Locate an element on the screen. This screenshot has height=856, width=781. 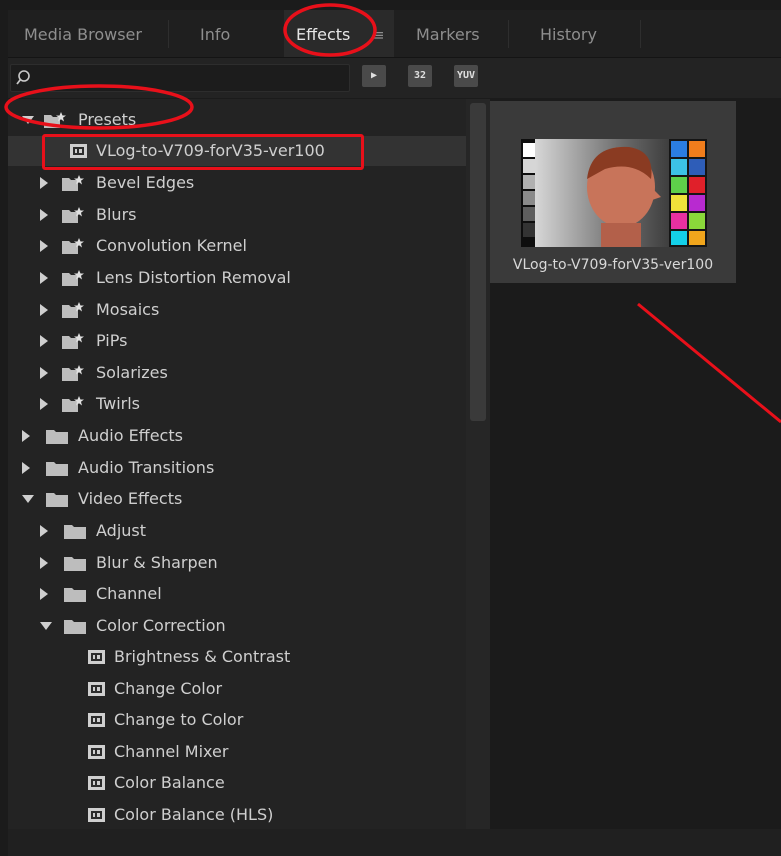
tree-folder-label: Solarizes is located at coordinates (132, 372).